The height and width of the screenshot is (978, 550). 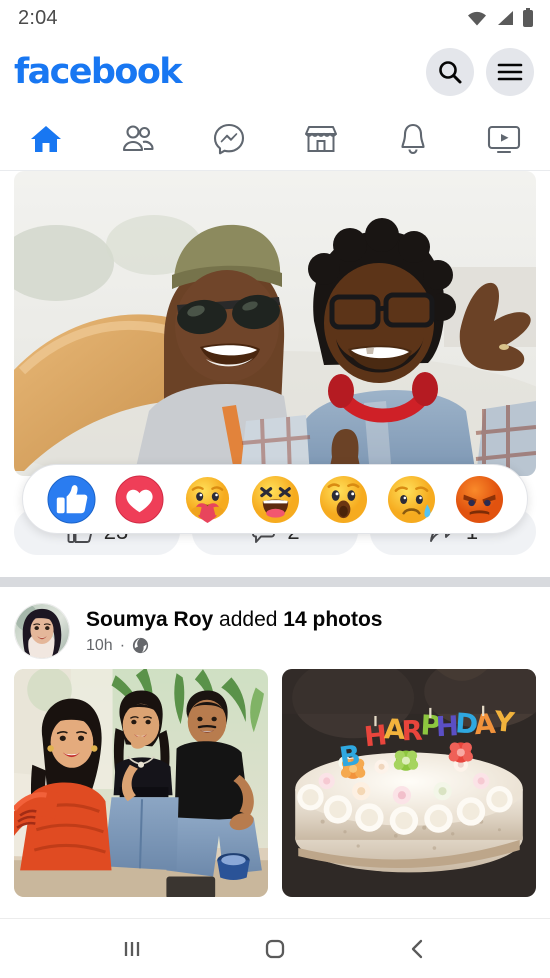 I want to click on haha-reaction-icon, so click(x=275, y=499).